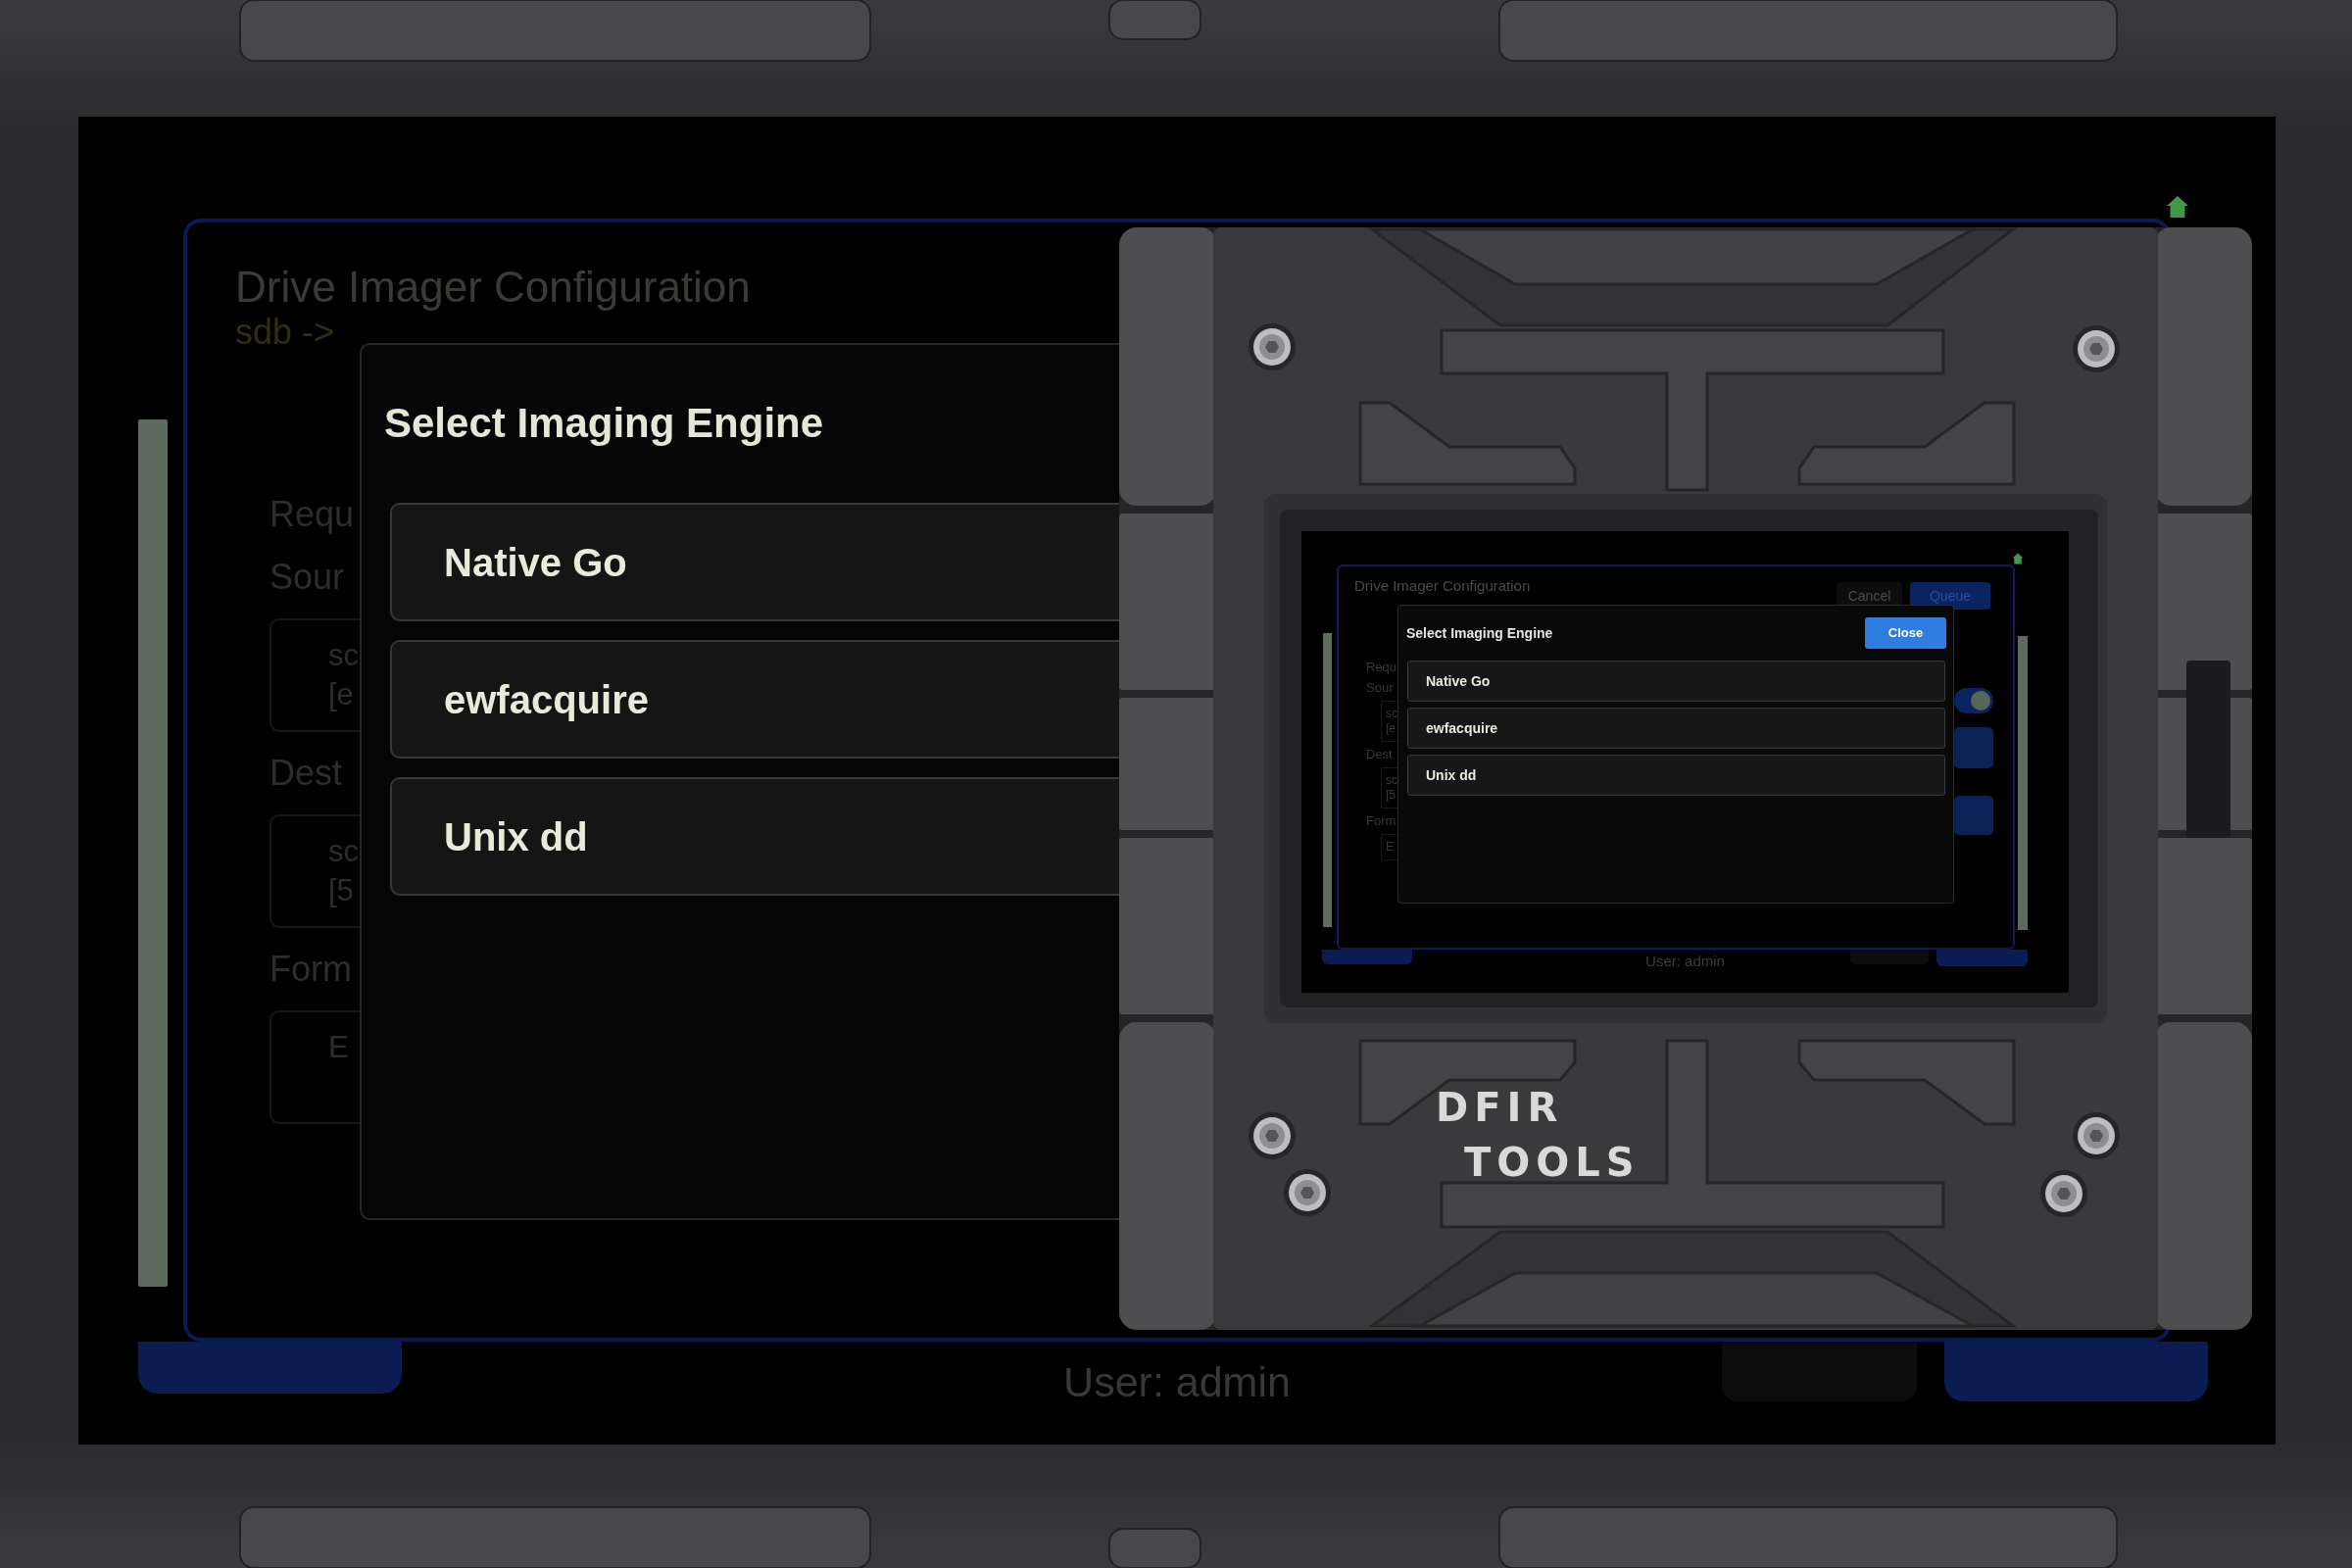 The height and width of the screenshot is (1568, 2352). What do you see at coordinates (1973, 700) in the screenshot?
I see `toggle-switch` at bounding box center [1973, 700].